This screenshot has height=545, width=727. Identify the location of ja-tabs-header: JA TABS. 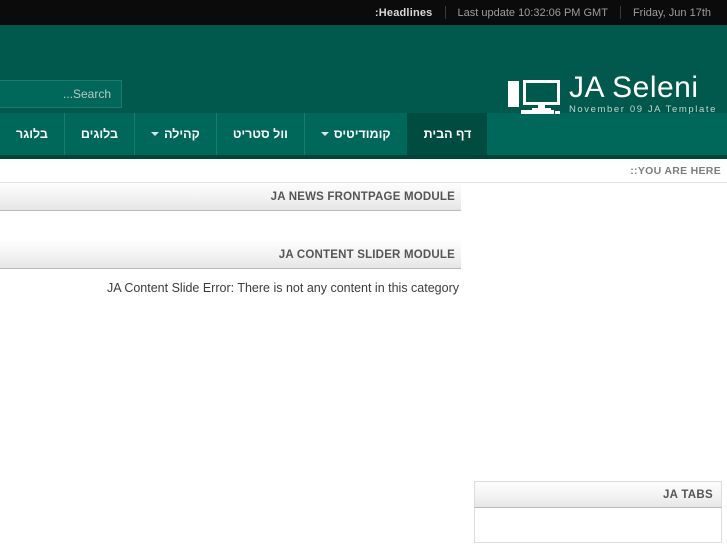
(598, 494).